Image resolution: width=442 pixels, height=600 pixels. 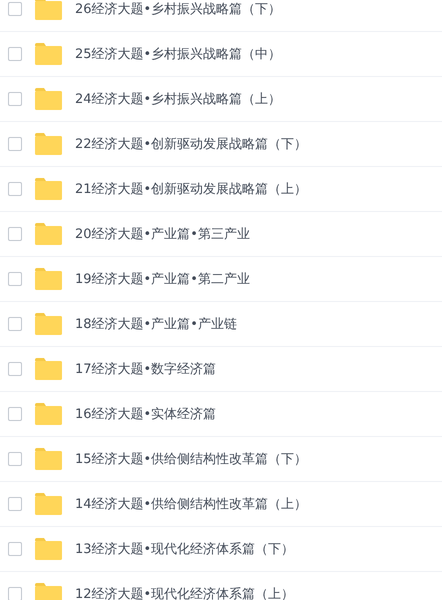 I want to click on folder-name: 24经济大题•乡村振兴战略篇（上）, so click(x=178, y=99).